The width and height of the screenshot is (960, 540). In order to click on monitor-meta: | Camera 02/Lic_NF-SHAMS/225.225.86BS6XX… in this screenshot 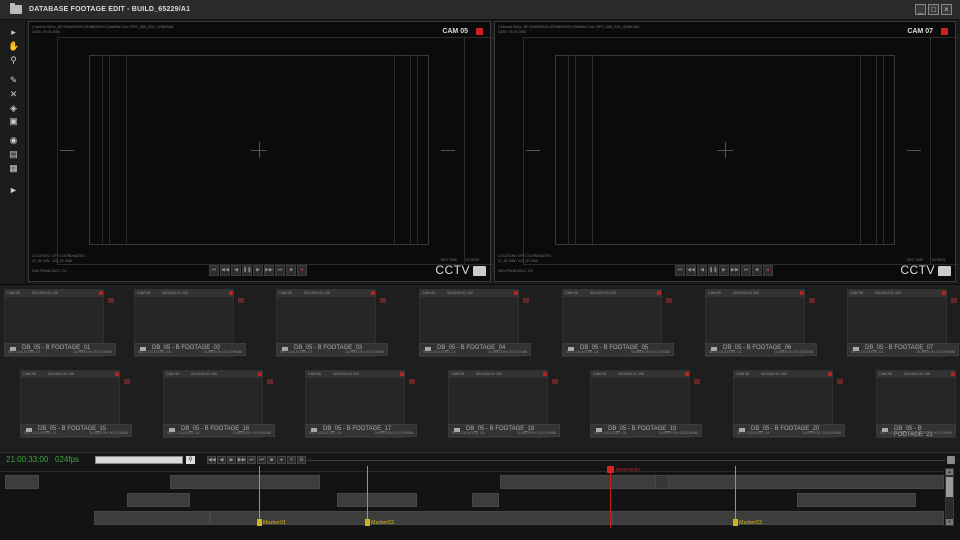, I will do `click(103, 27)`.